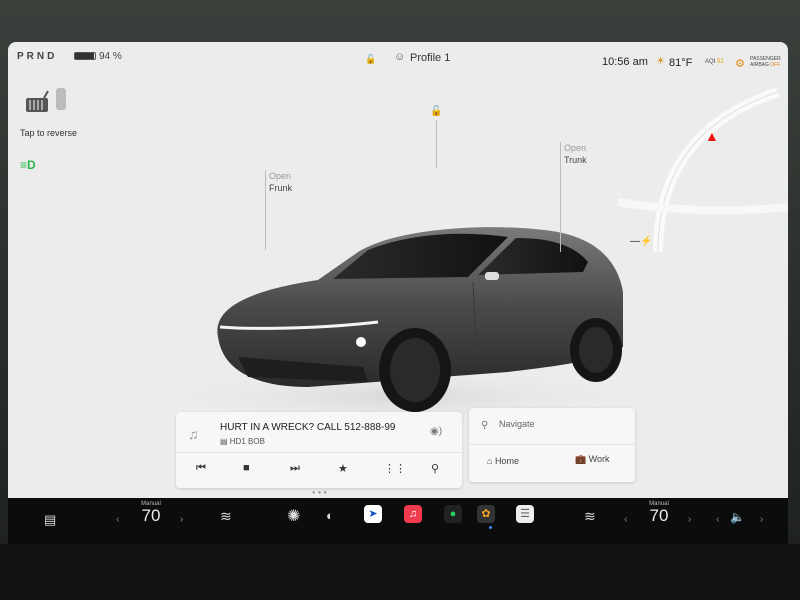 This screenshot has height=600, width=800. What do you see at coordinates (110, 56) in the screenshot?
I see `battery-percent: 94 %` at bounding box center [110, 56].